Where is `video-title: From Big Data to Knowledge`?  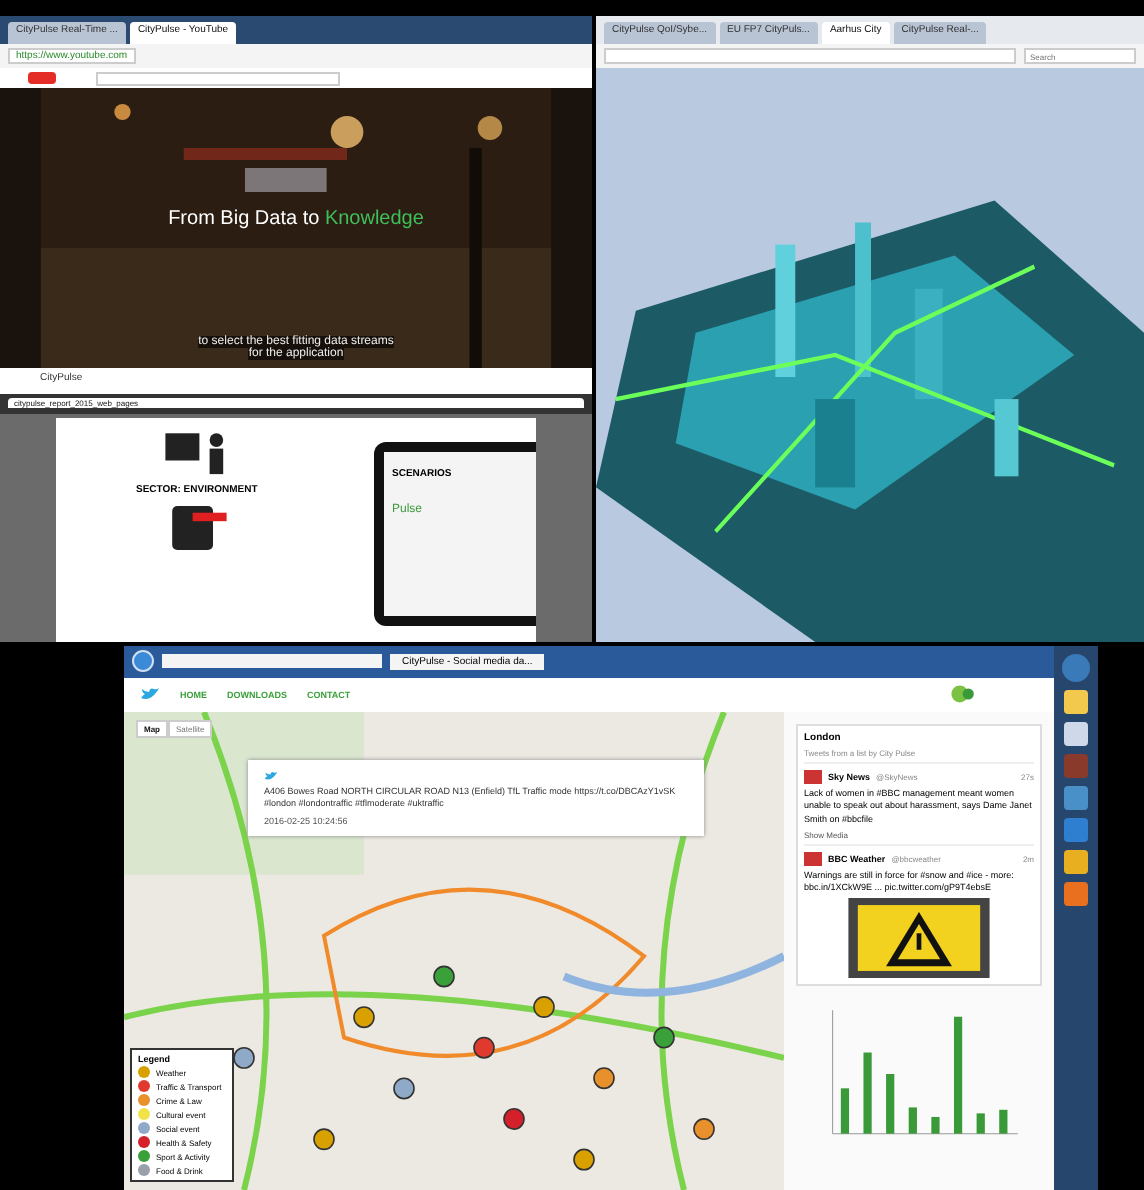
video-title: From Big Data to Knowledge is located at coordinates (296, 219).